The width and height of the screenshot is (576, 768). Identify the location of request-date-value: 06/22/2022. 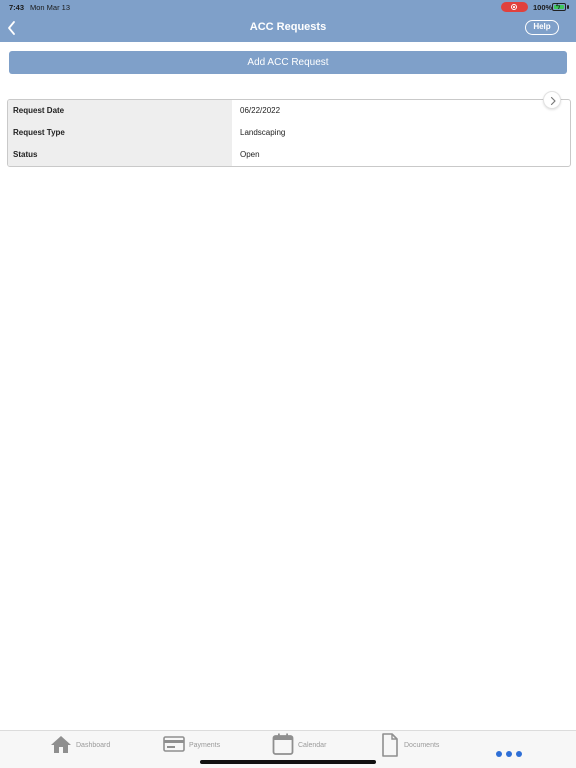
(260, 110).